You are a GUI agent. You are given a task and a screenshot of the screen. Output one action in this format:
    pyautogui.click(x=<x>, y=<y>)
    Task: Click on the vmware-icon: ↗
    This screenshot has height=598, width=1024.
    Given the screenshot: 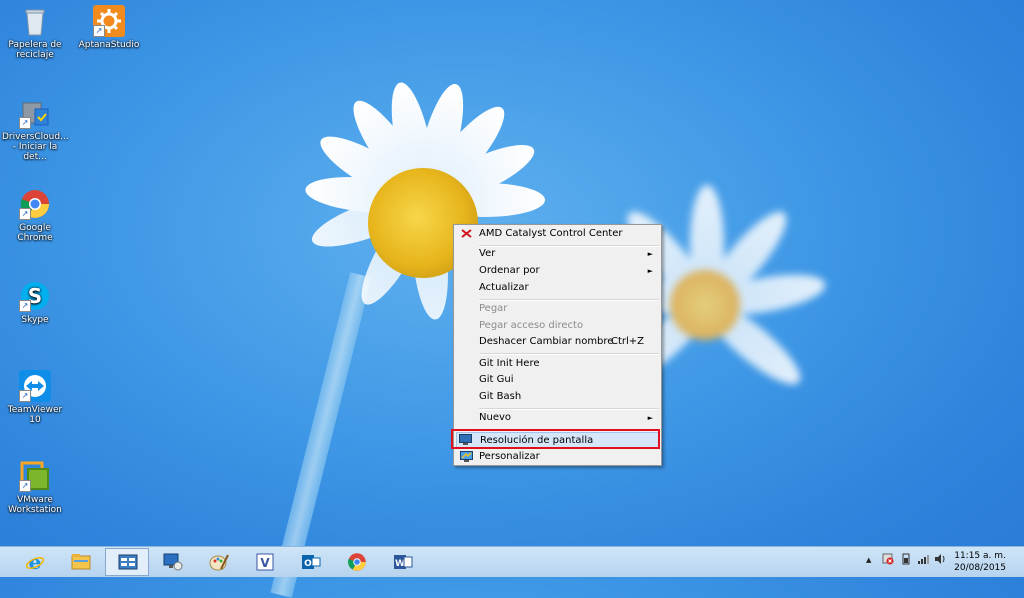 What is the action you would take?
    pyautogui.click(x=35, y=476)
    